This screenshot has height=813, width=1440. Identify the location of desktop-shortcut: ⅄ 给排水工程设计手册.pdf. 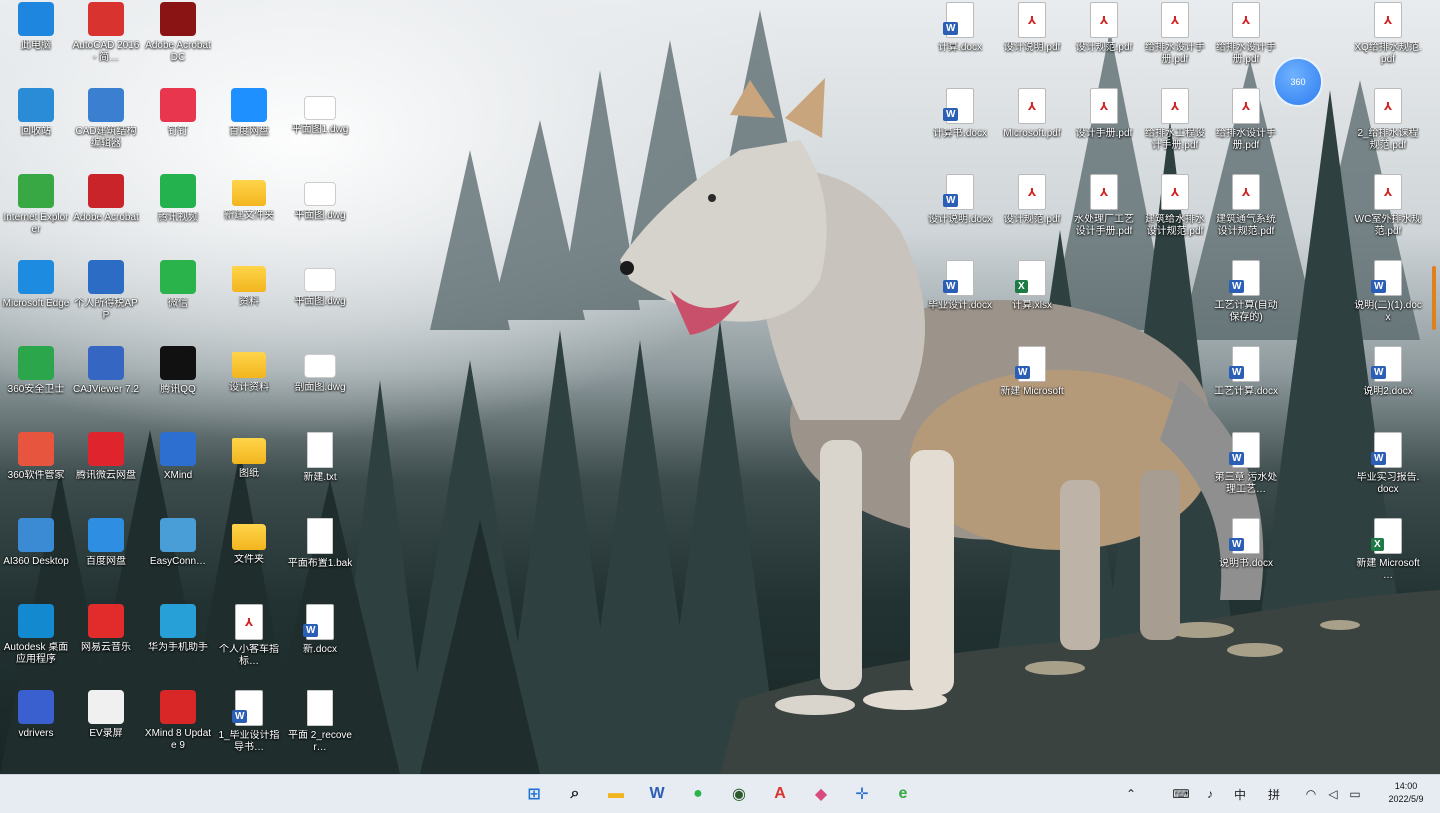
(1175, 120).